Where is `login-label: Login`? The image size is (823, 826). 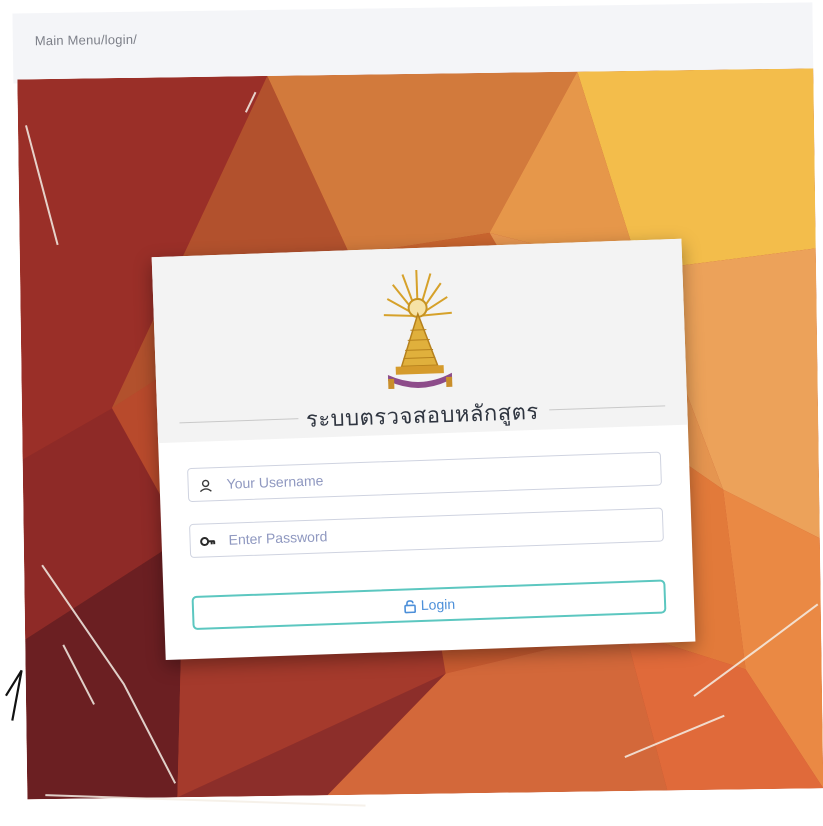
login-label: Login is located at coordinates (438, 604).